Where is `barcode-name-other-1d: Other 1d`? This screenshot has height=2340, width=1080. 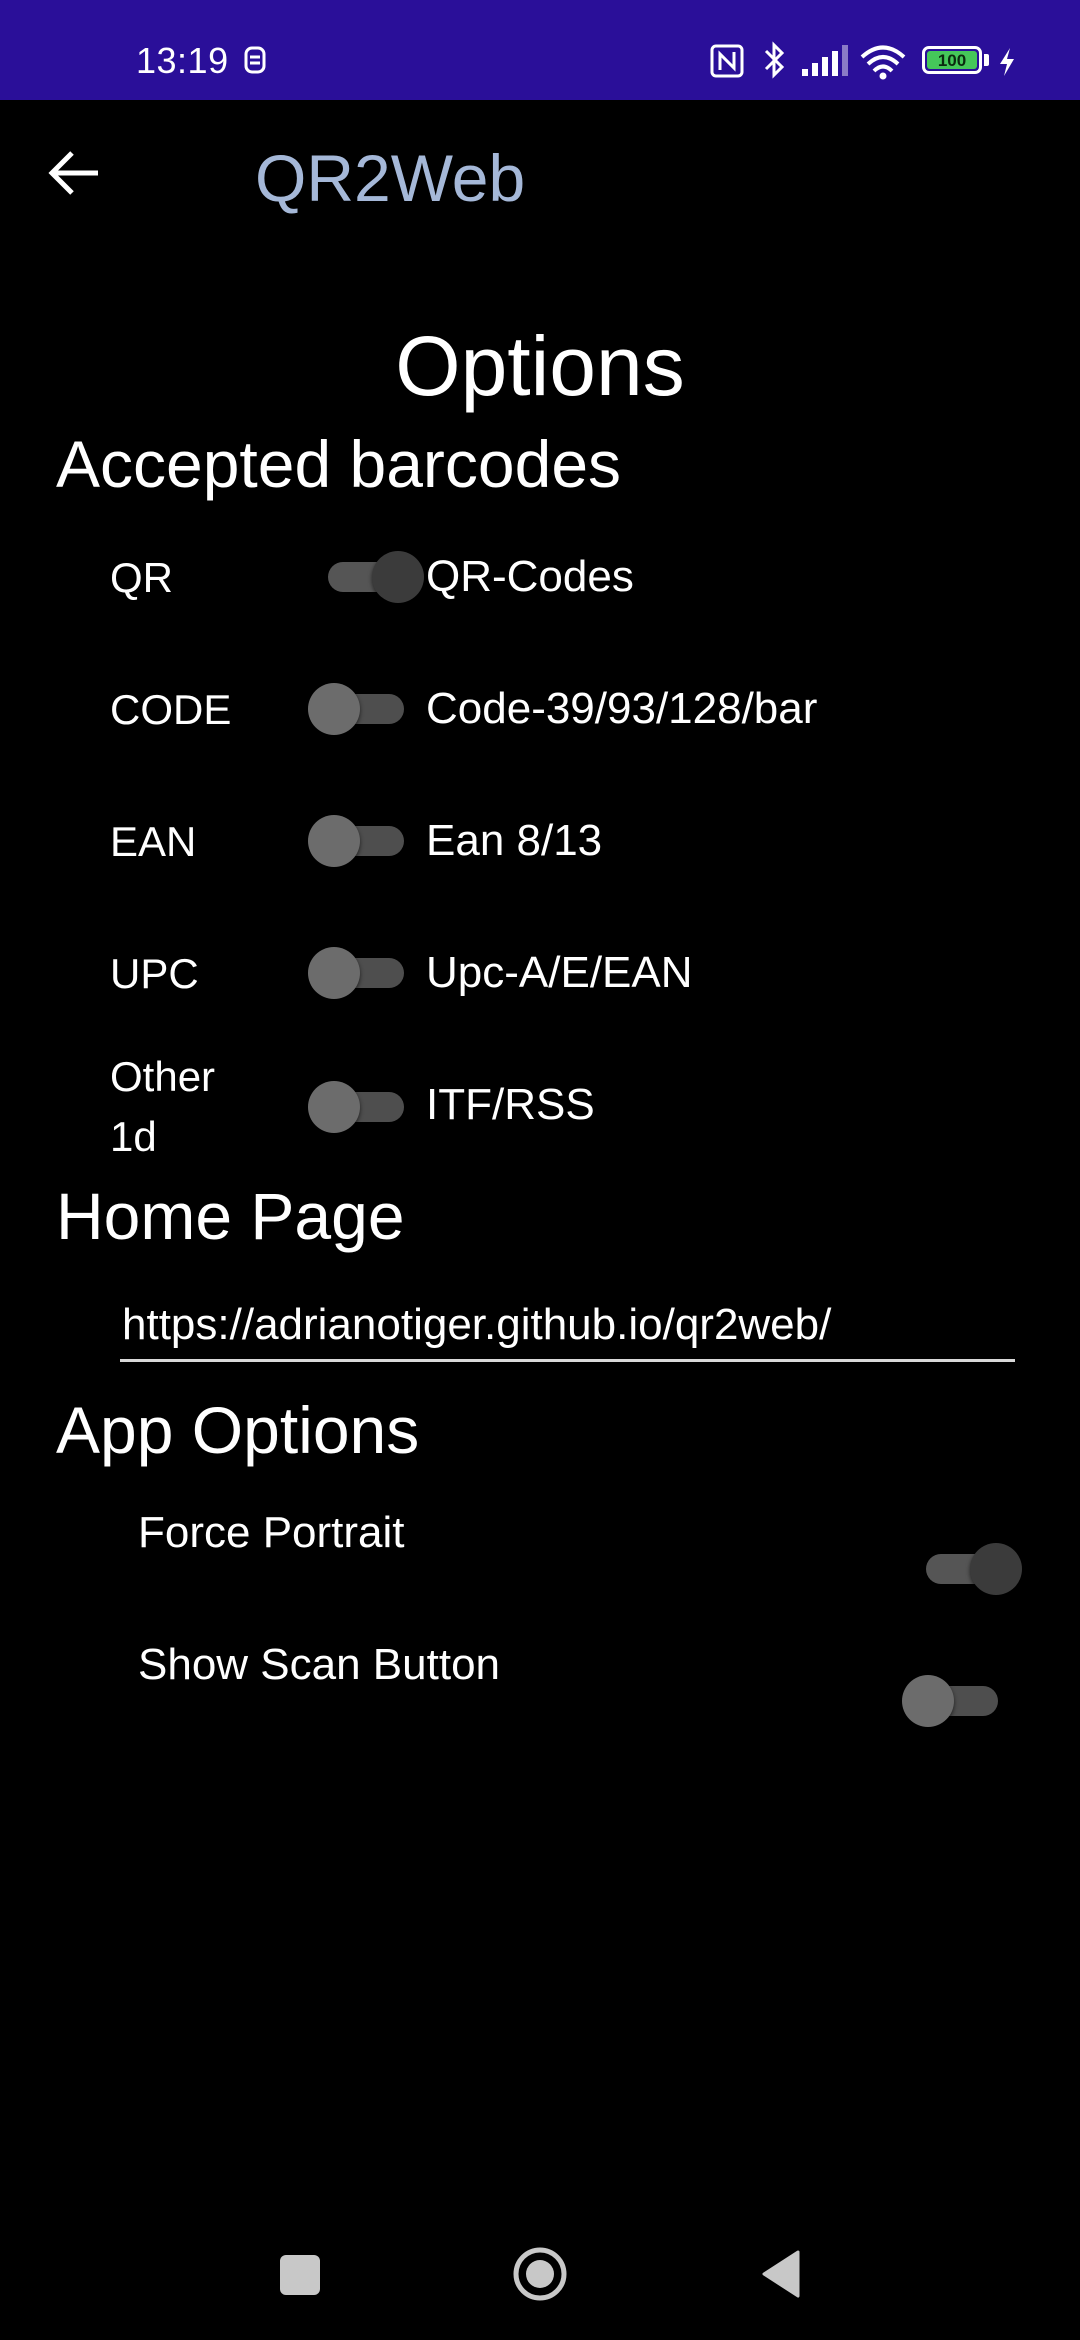
barcode-name-other-1d: Other 1d is located at coordinates (163, 1106).